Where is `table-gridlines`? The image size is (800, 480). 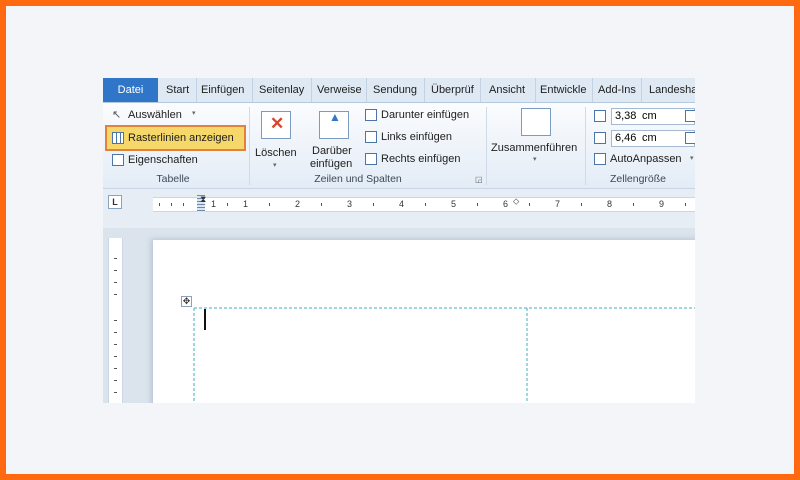 table-gridlines is located at coordinates (444, 355).